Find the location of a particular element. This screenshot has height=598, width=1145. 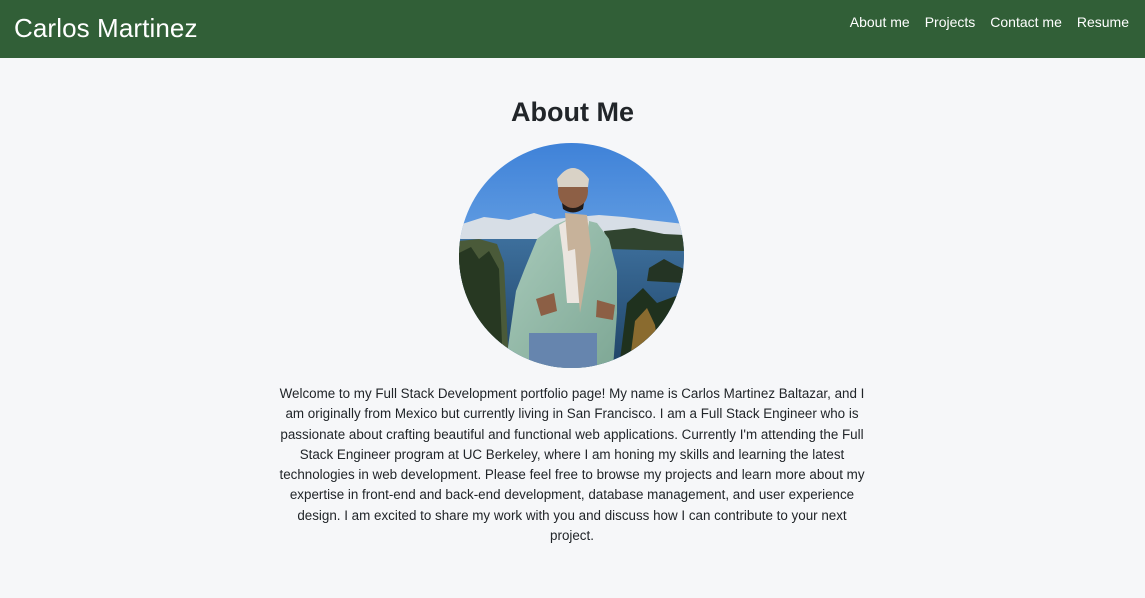

nav-link-projects: Projects is located at coordinates (950, 22).